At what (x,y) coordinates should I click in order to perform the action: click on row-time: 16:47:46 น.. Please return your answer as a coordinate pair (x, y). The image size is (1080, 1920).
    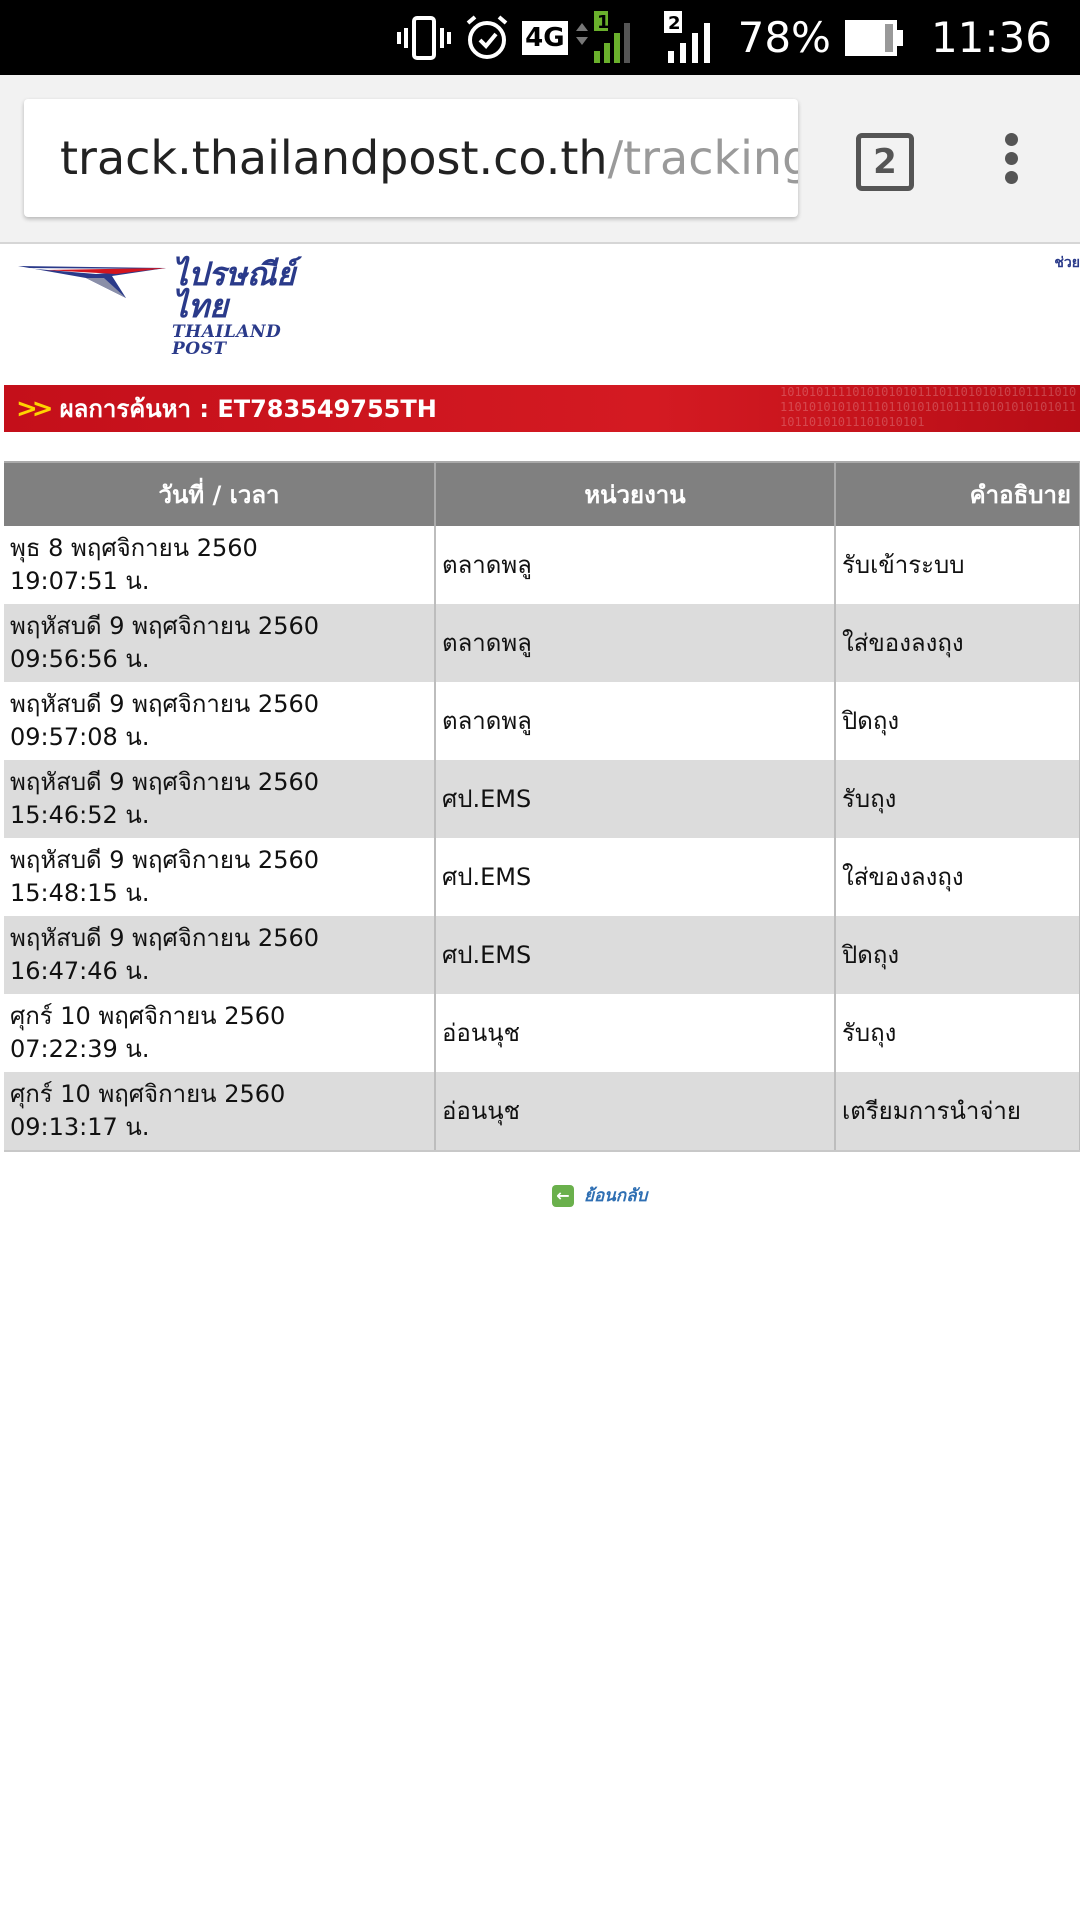
    Looking at the image, I should click on (80, 971).